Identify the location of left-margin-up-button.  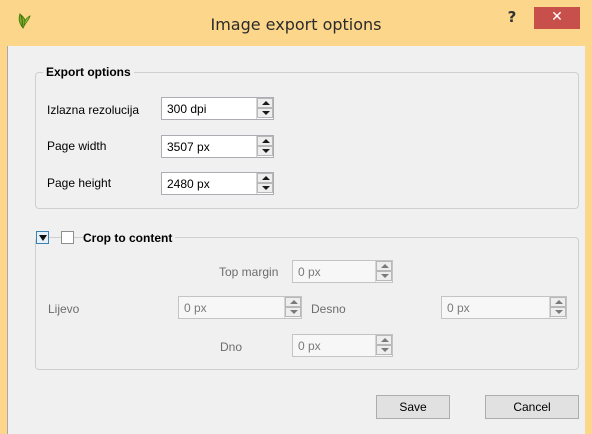
(293, 302).